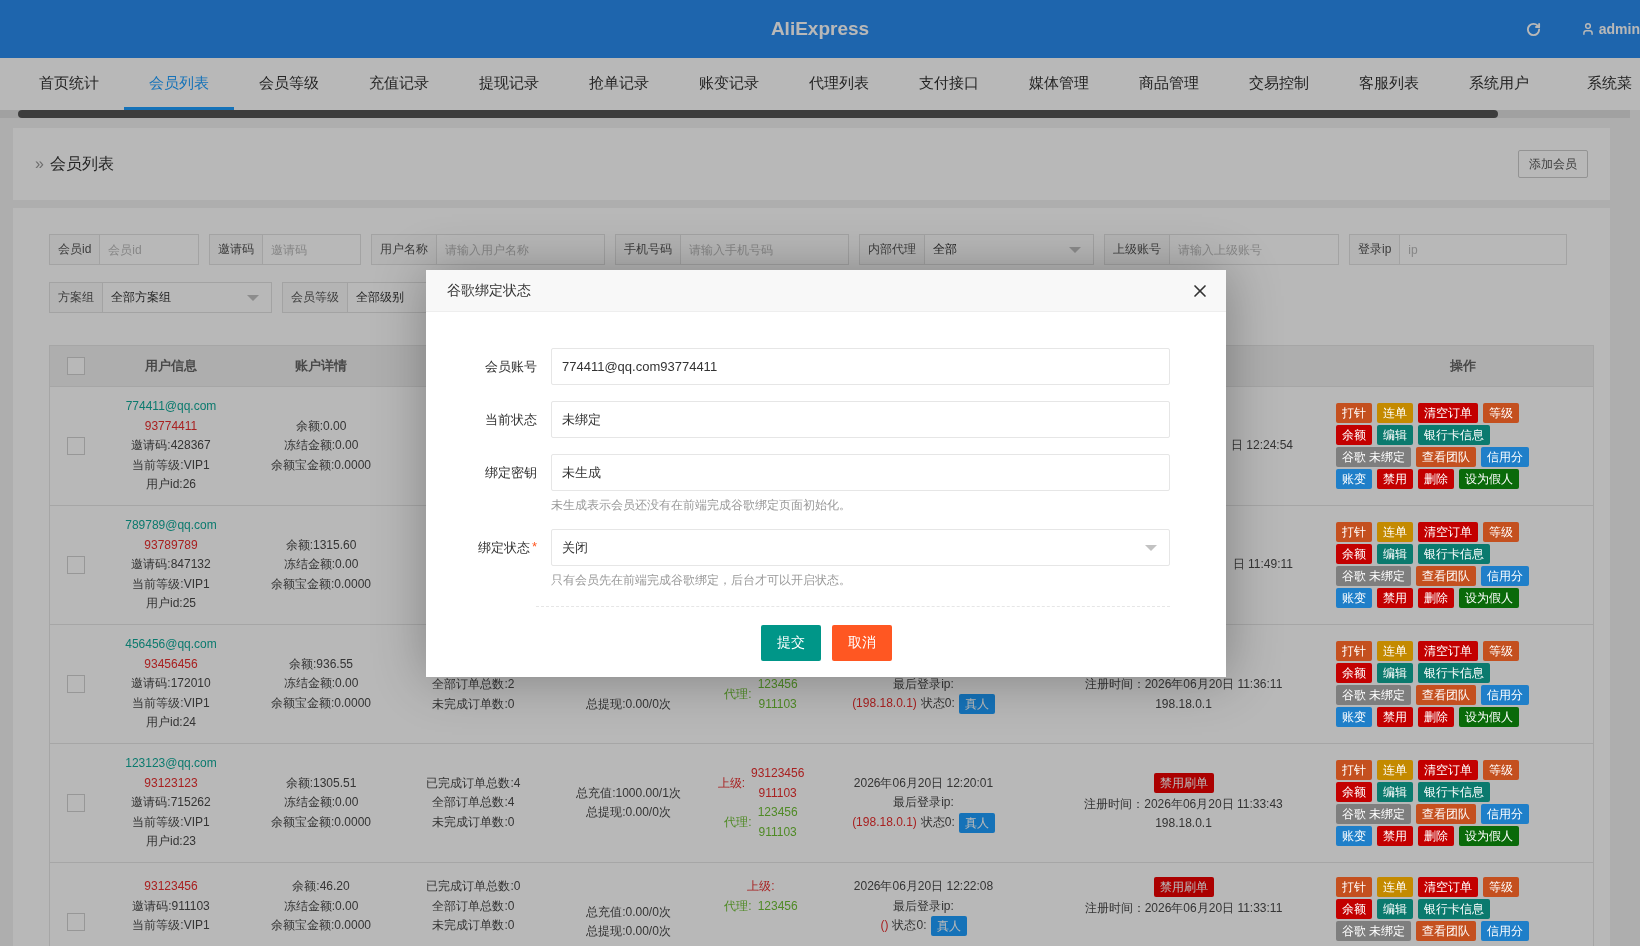 Image resolution: width=1640 pixels, height=946 pixels. What do you see at coordinates (860, 472) in the screenshot?
I see `input-field: 未生成` at bounding box center [860, 472].